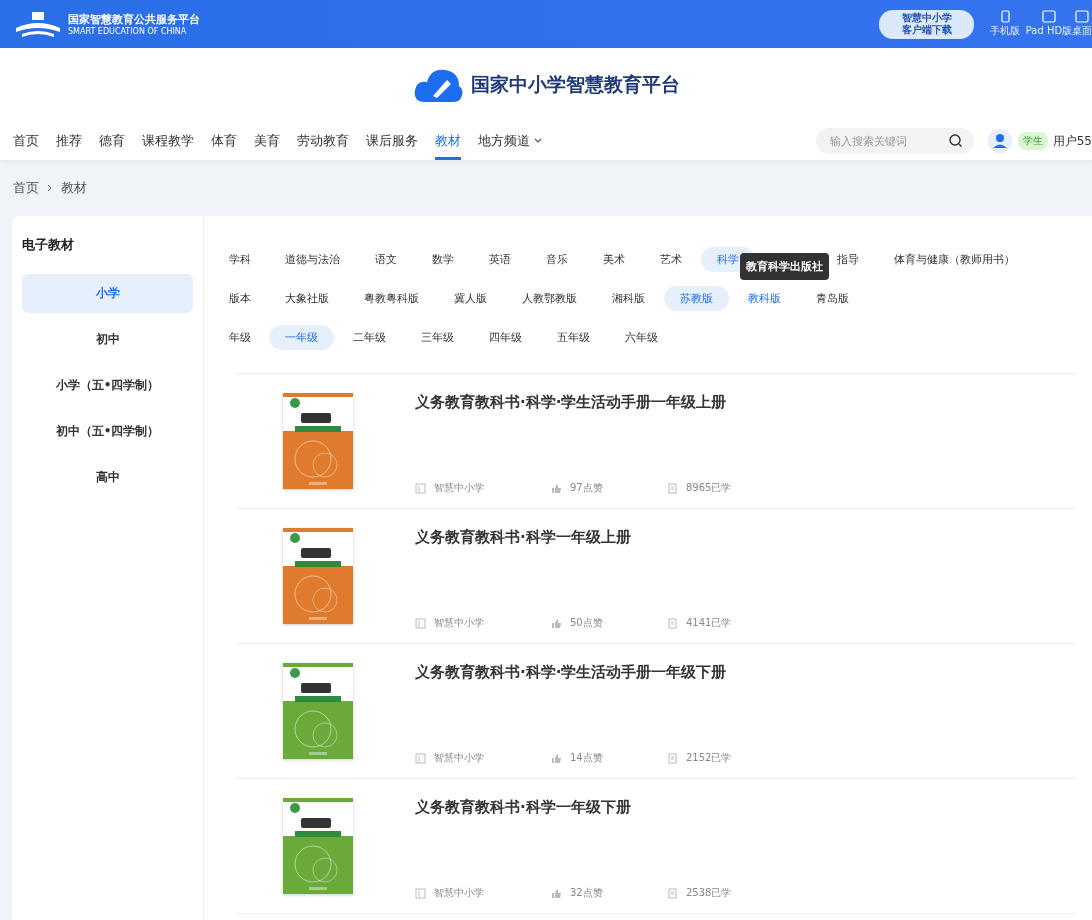 The image size is (1092, 920). Describe the element at coordinates (74, 188) in the screenshot. I see `breadcrumb-link: 教材` at that location.